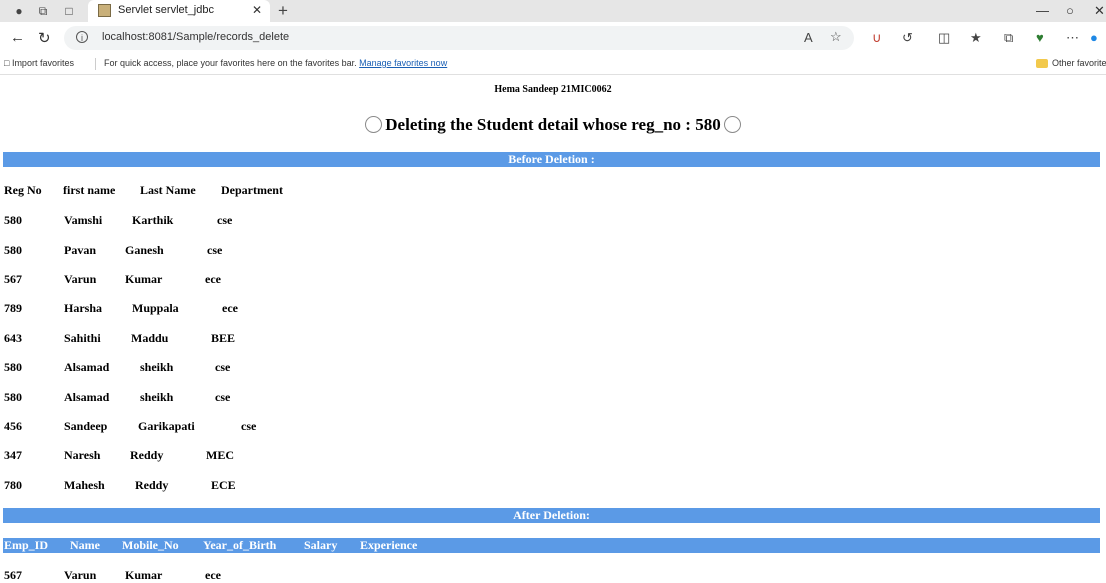 This screenshot has height=583, width=1106. Describe the element at coordinates (1040, 37) in the screenshot. I see `browser-essentials-icon: ♥` at that location.